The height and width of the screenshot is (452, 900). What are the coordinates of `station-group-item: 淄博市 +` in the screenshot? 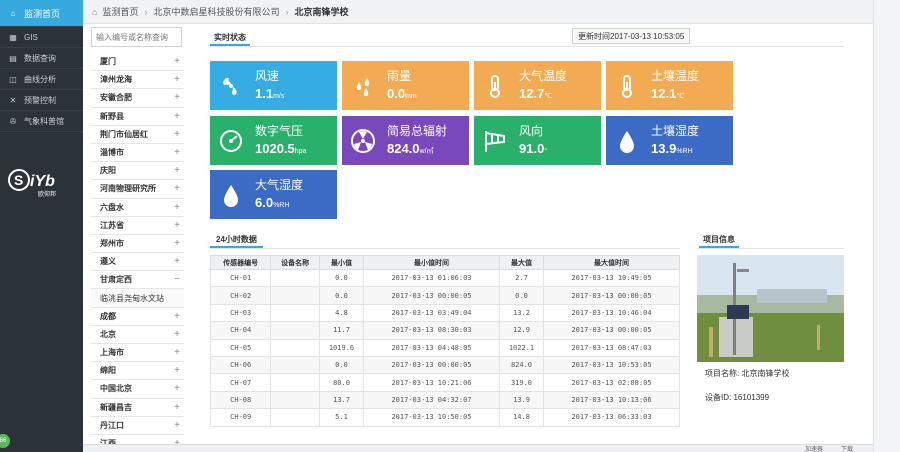 It's located at (137, 153).